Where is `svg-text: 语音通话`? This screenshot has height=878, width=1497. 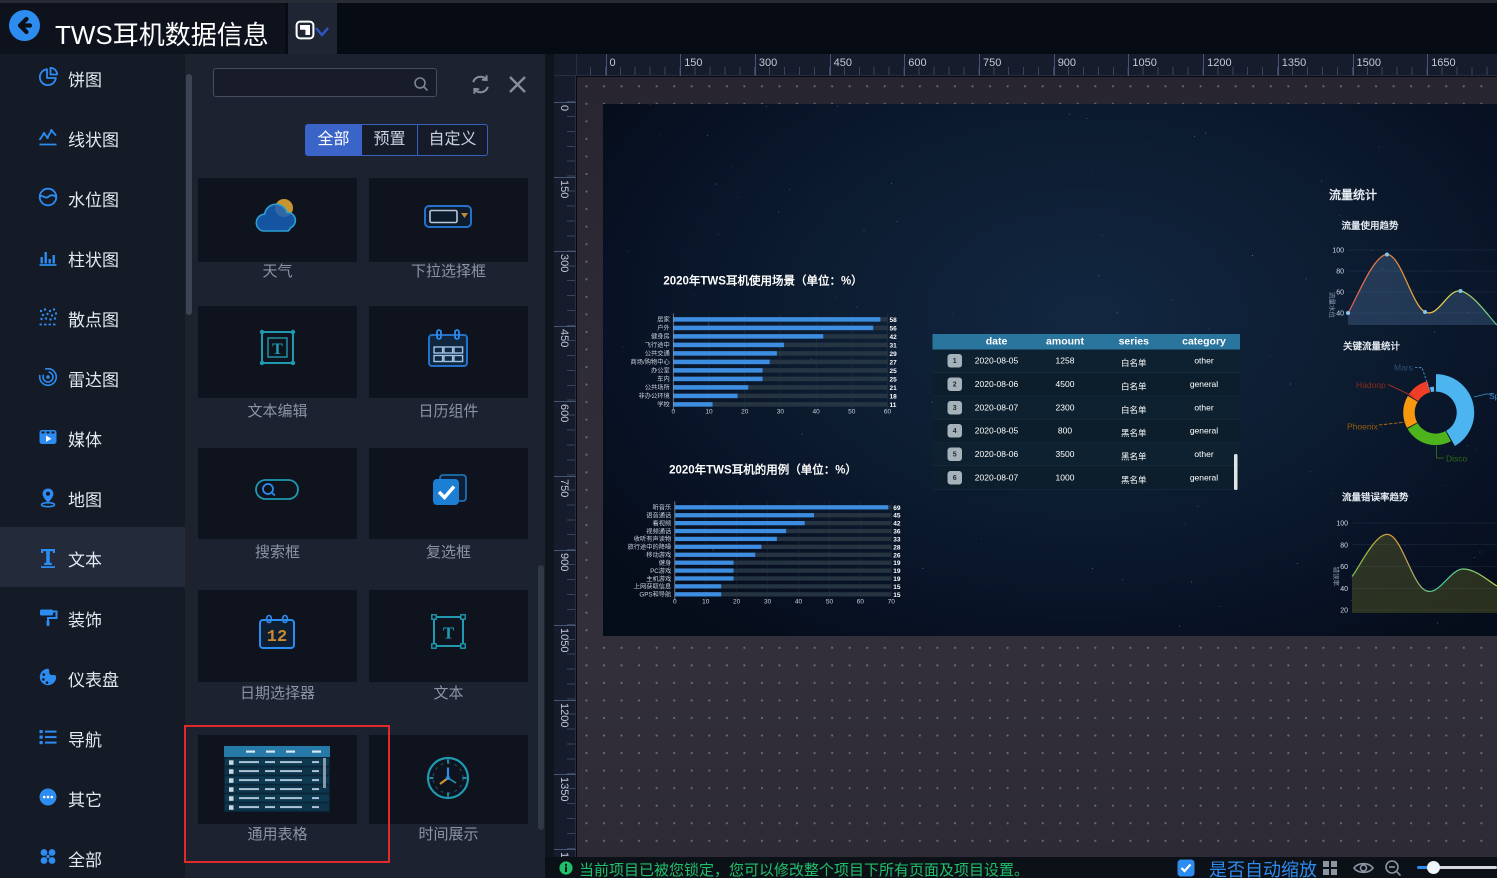 svg-text: 语音通话 is located at coordinates (658, 514).